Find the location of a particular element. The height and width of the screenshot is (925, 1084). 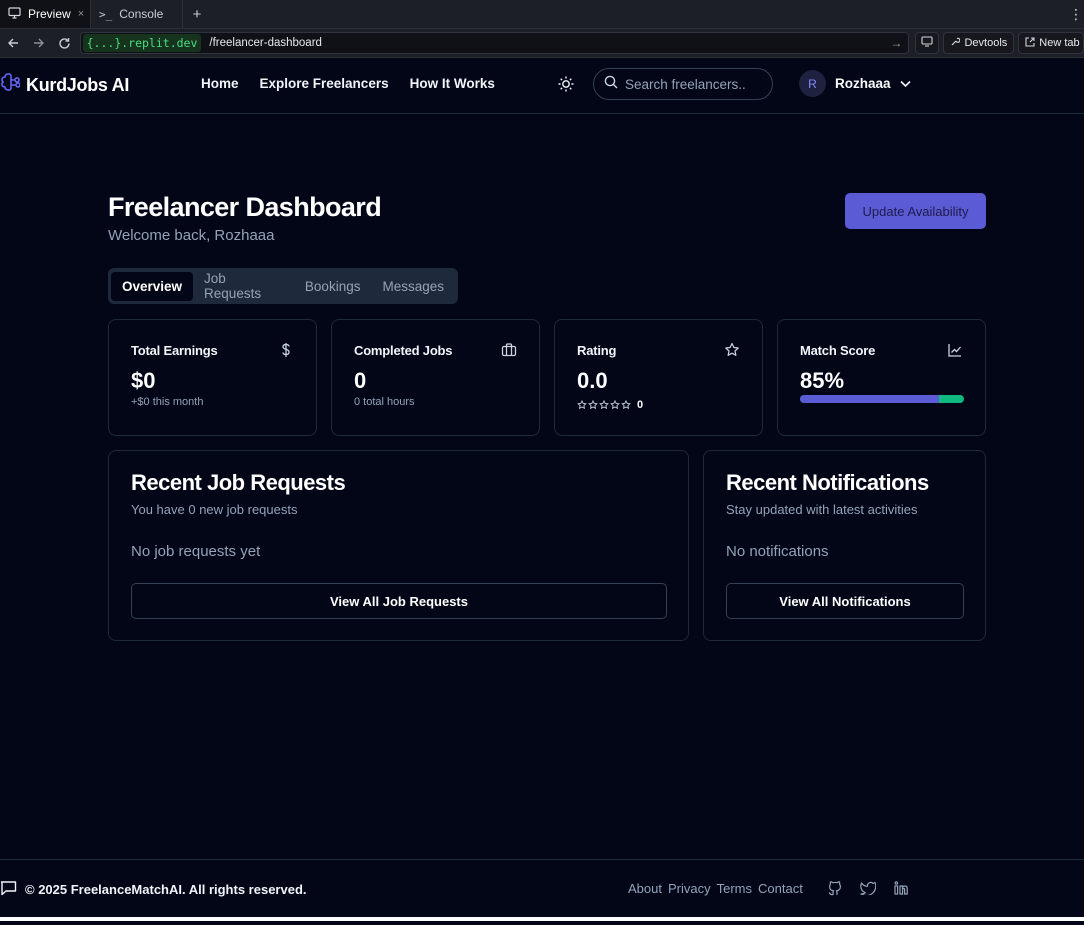

screen-icon is located at coordinates (927, 43).